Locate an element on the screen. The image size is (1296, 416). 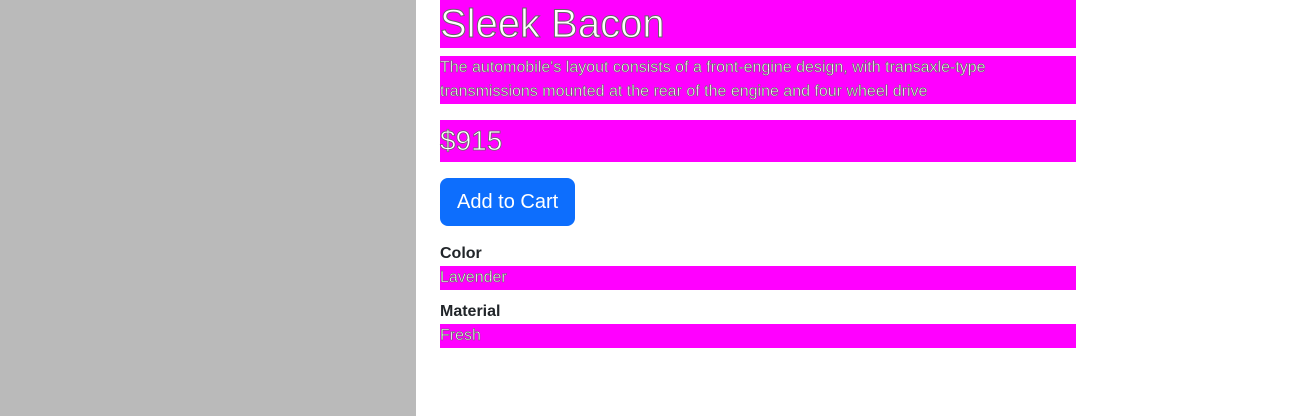
add-to-cart-button: Add to Cart is located at coordinates (508, 202).